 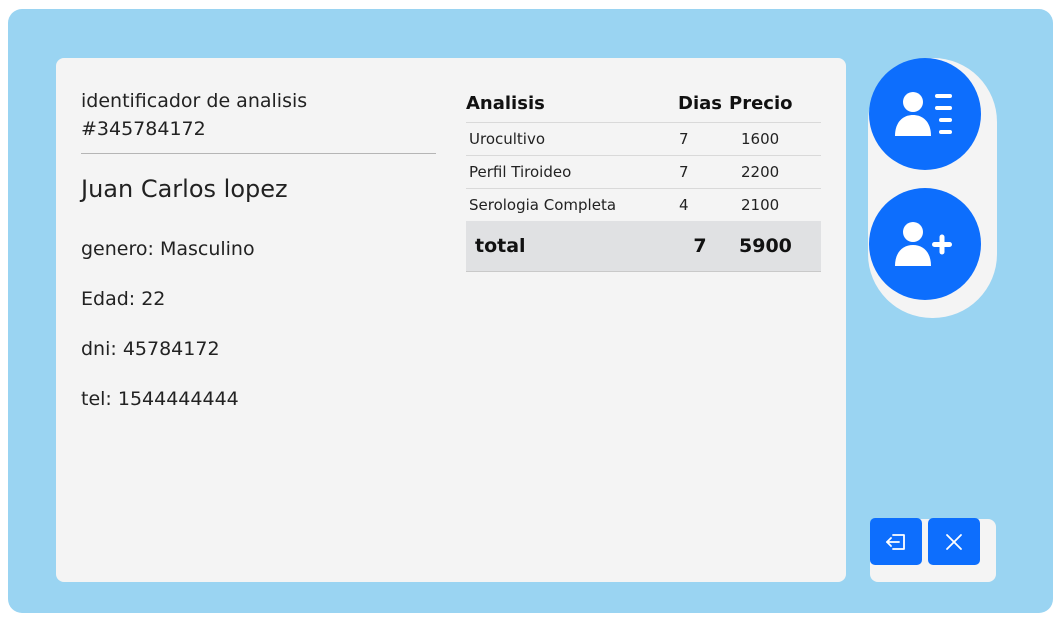 I want to click on cell-precio: 2200, so click(x=775, y=172).